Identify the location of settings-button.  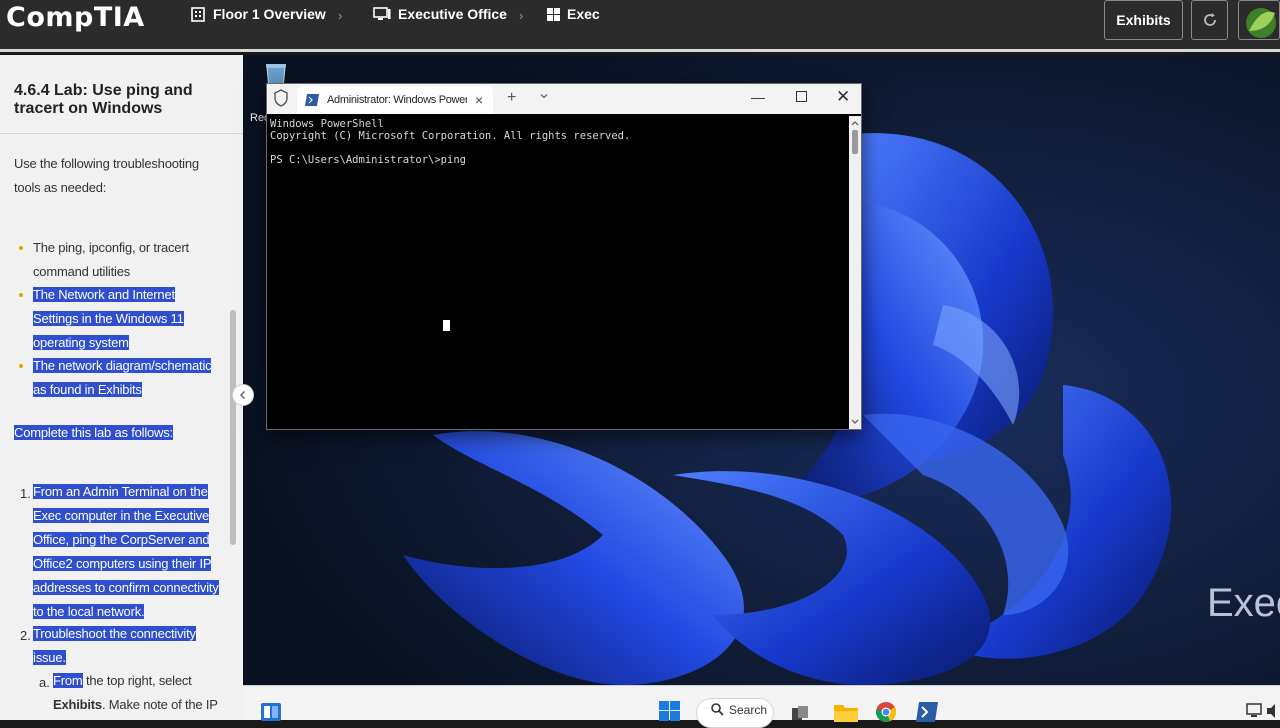
(1259, 20).